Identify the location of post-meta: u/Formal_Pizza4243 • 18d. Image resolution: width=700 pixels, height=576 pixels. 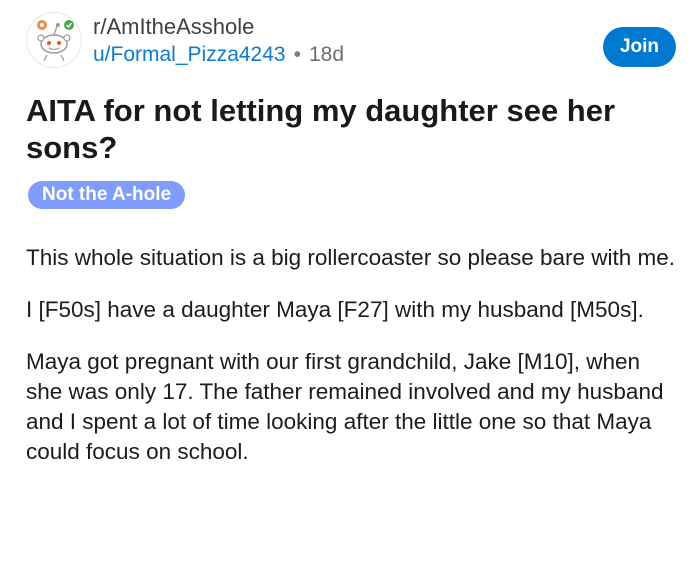
(218, 55).